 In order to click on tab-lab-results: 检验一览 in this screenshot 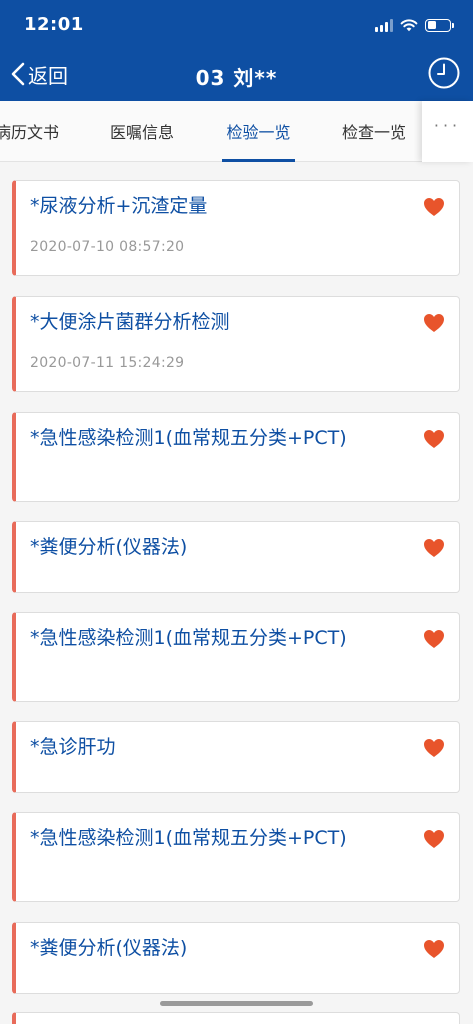, I will do `click(258, 131)`.